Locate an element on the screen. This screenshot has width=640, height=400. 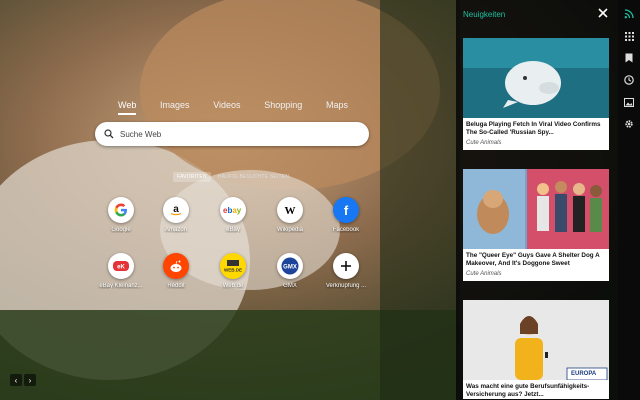
background-nav: ‹ › is located at coordinates (23, 380).